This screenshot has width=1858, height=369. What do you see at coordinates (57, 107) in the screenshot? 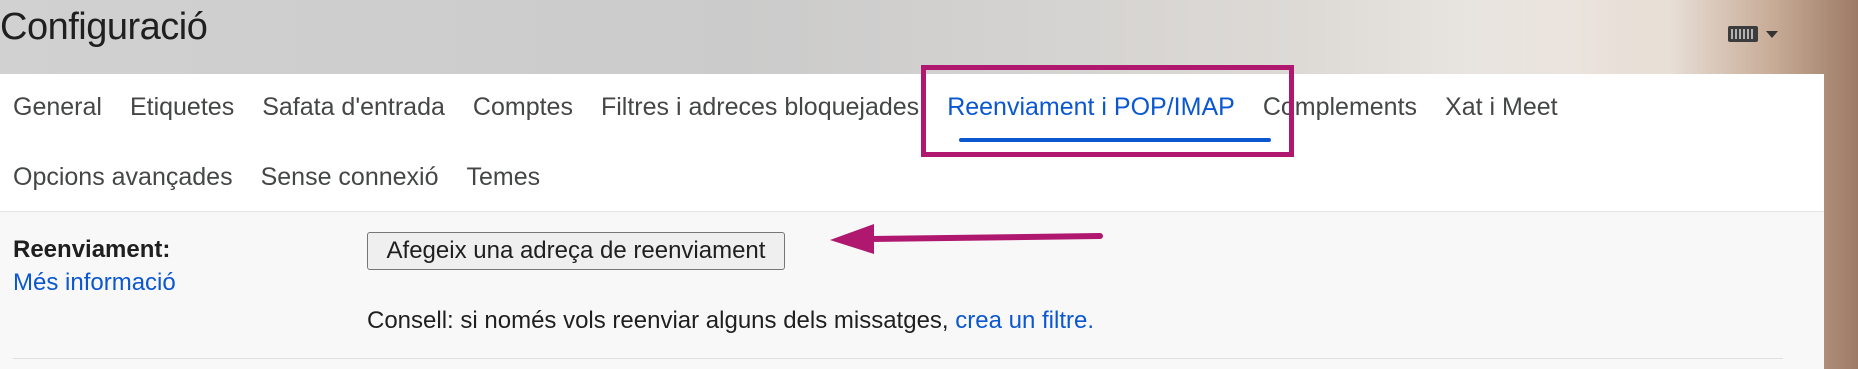
I see `tab-general: General` at bounding box center [57, 107].